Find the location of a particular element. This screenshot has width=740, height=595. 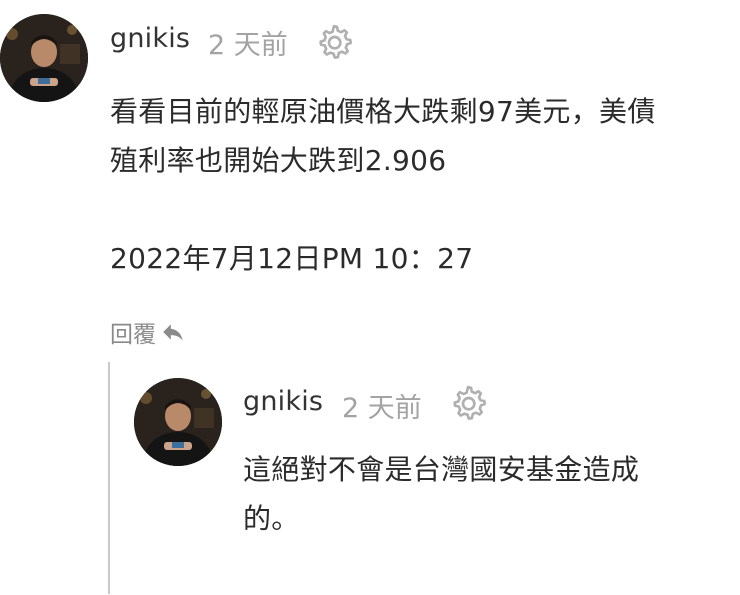

reply-text-line-2: 的。 is located at coordinates (271, 518).